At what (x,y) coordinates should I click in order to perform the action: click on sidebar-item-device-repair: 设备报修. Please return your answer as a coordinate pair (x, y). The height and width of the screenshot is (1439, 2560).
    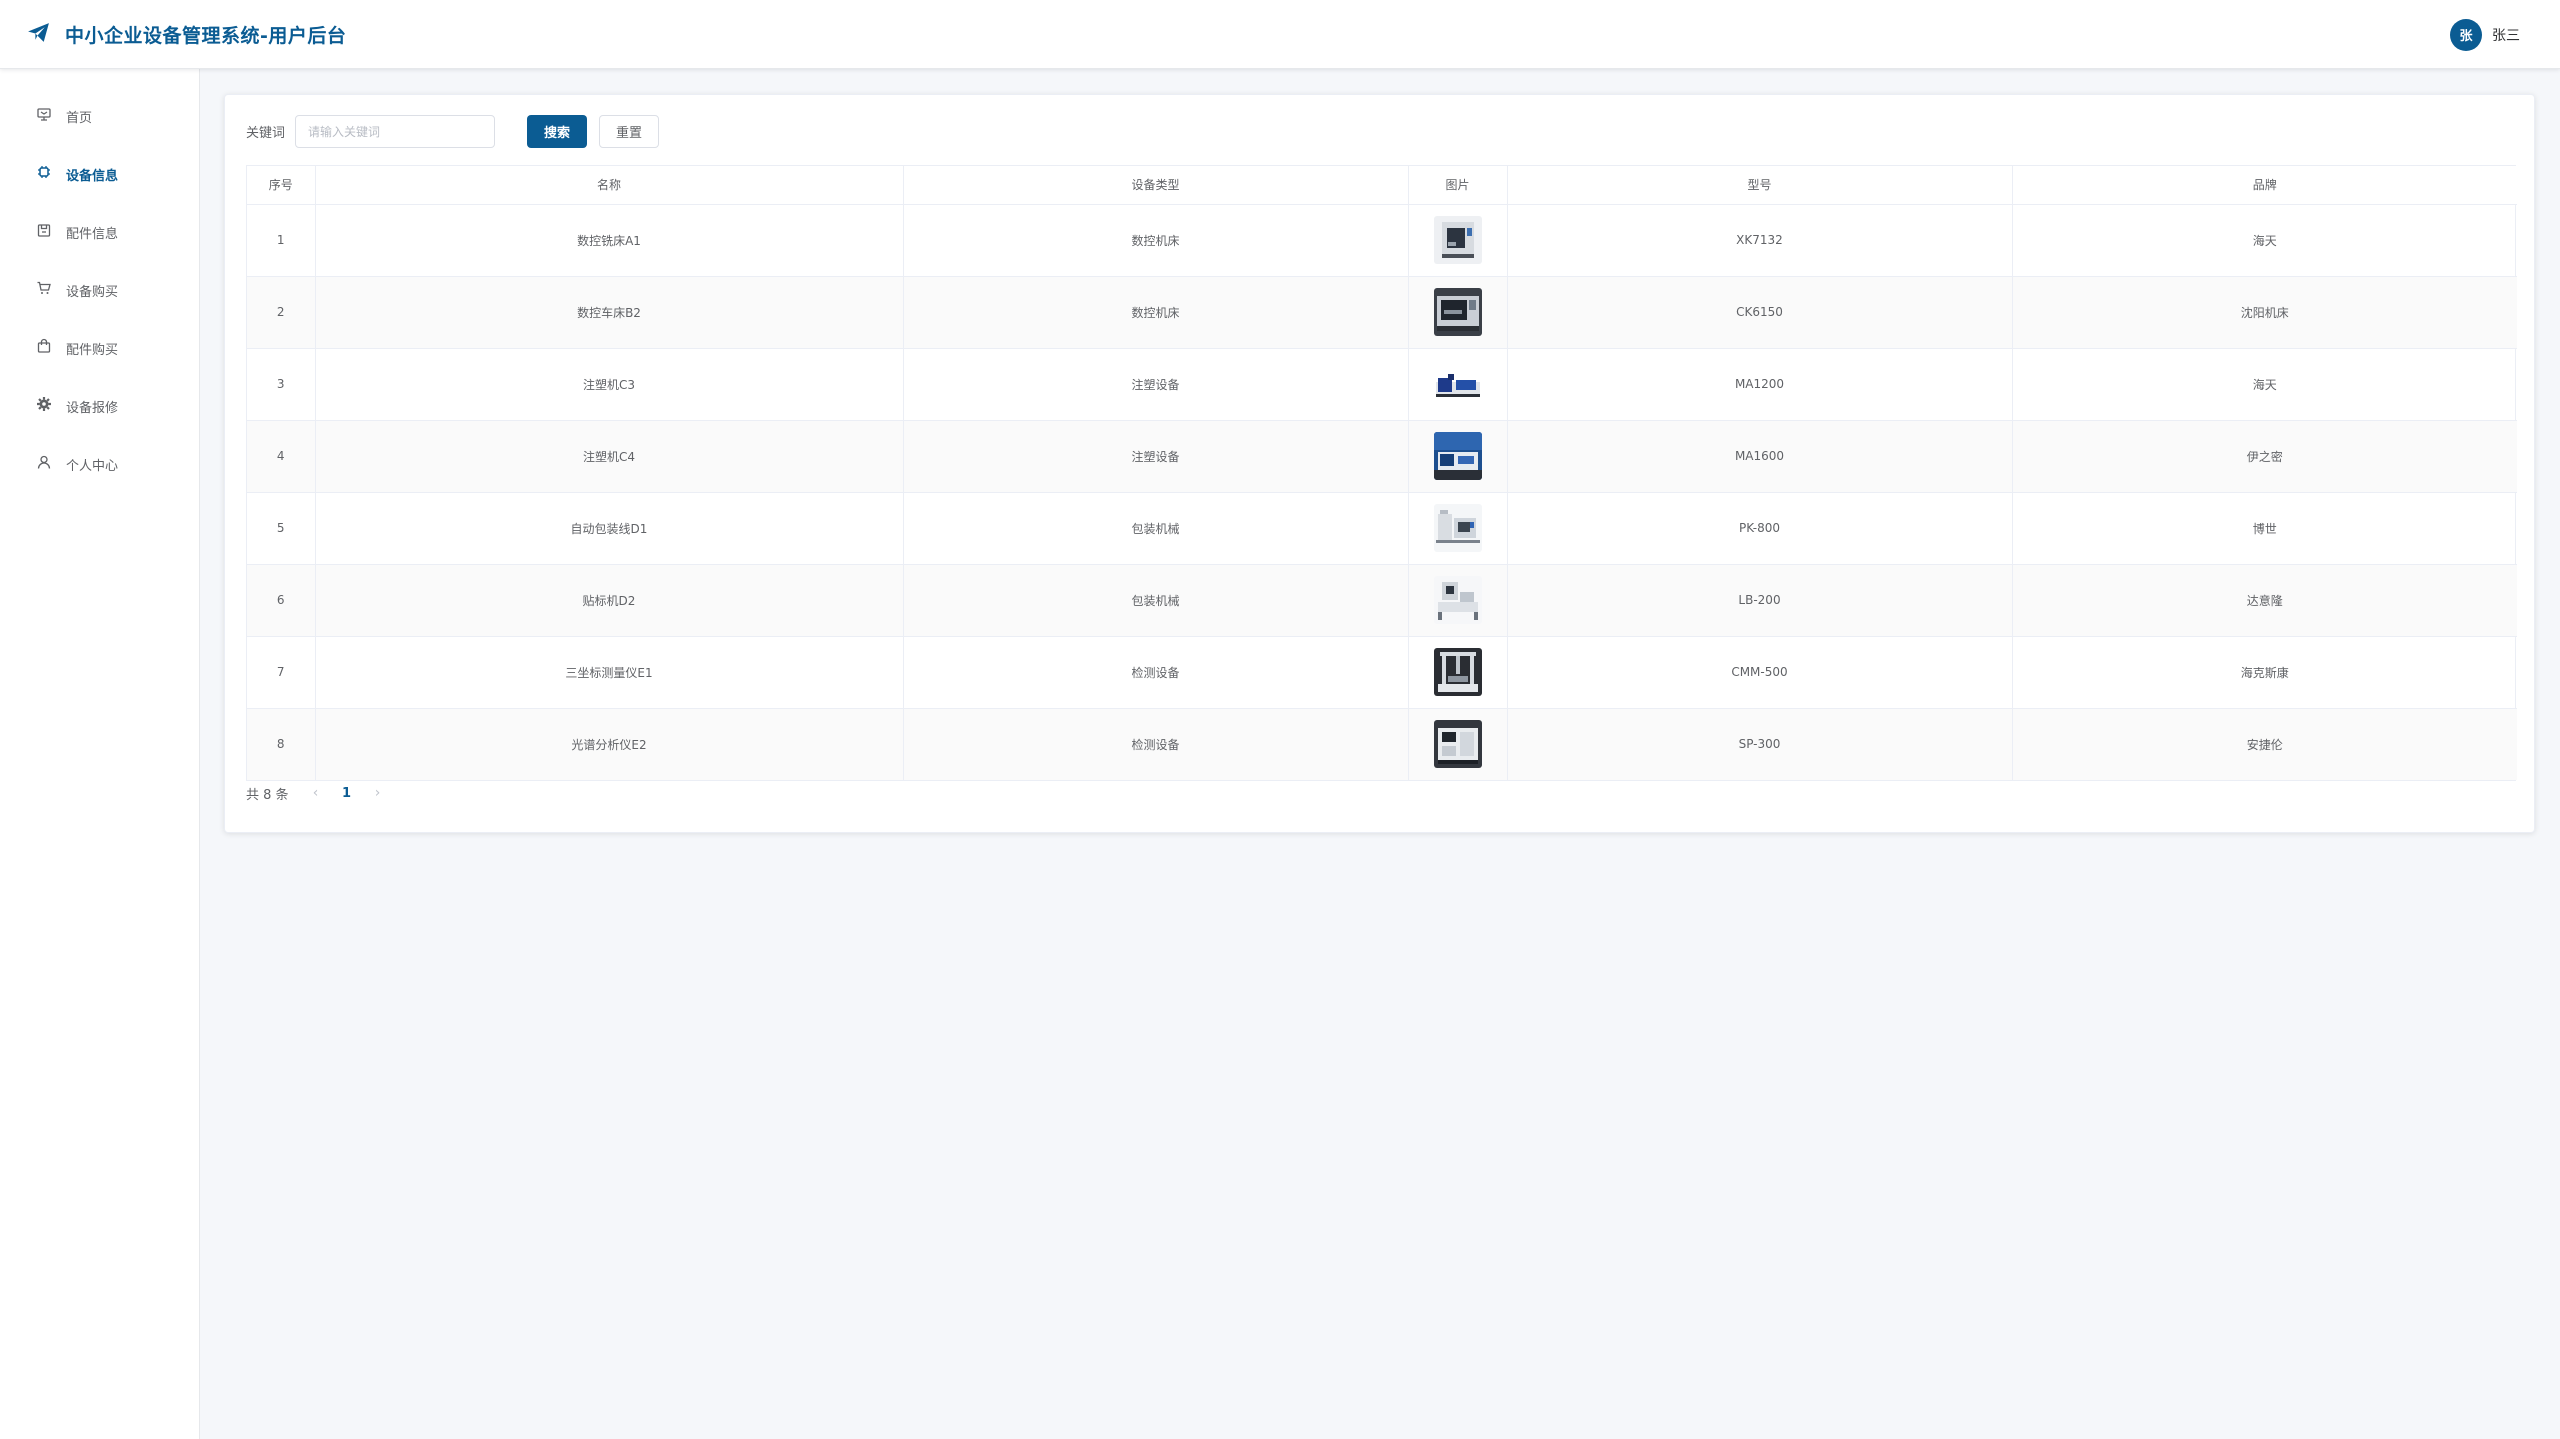
    Looking at the image, I should click on (99, 406).